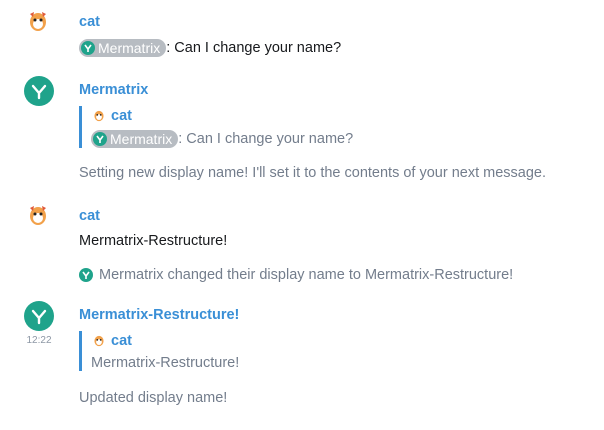 This screenshot has height=430, width=604. Describe the element at coordinates (39, 340) in the screenshot. I see `timestamp: 12:22` at that location.